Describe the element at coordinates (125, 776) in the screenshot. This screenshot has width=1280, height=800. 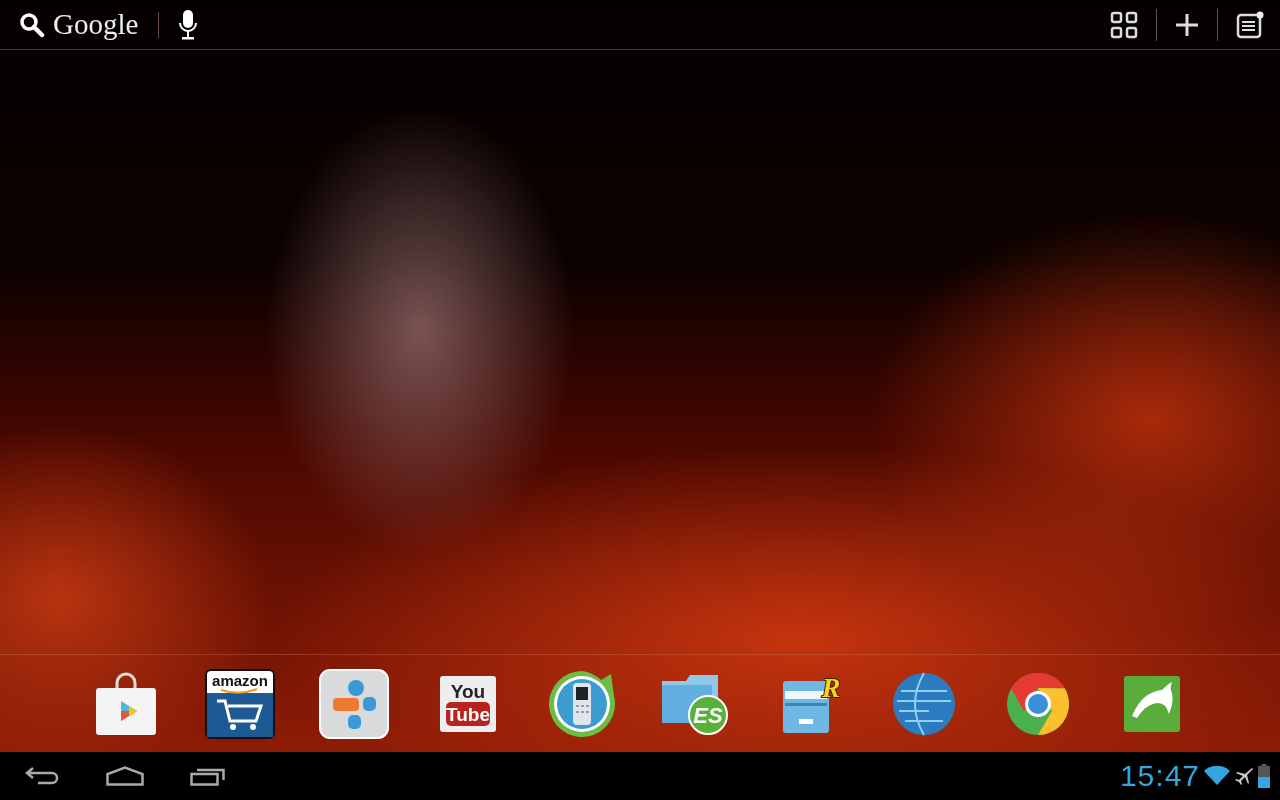
I see `home-icon` at that location.